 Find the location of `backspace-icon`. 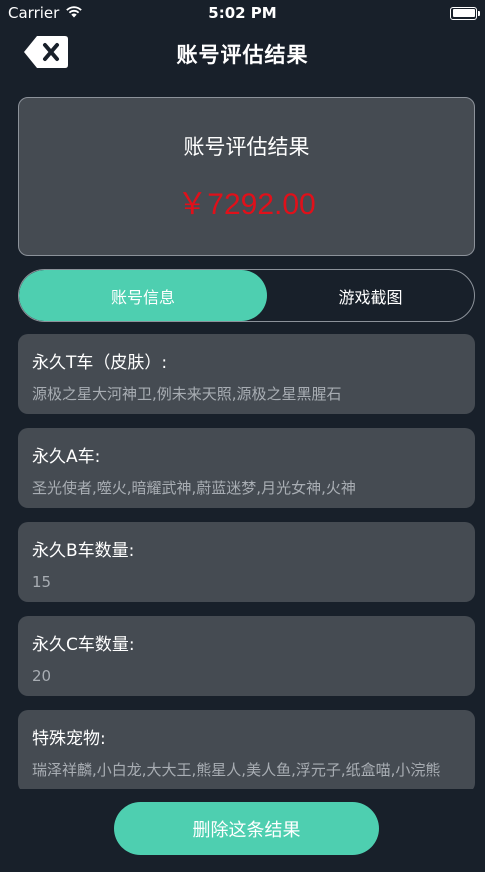

backspace-icon is located at coordinates (46, 54).